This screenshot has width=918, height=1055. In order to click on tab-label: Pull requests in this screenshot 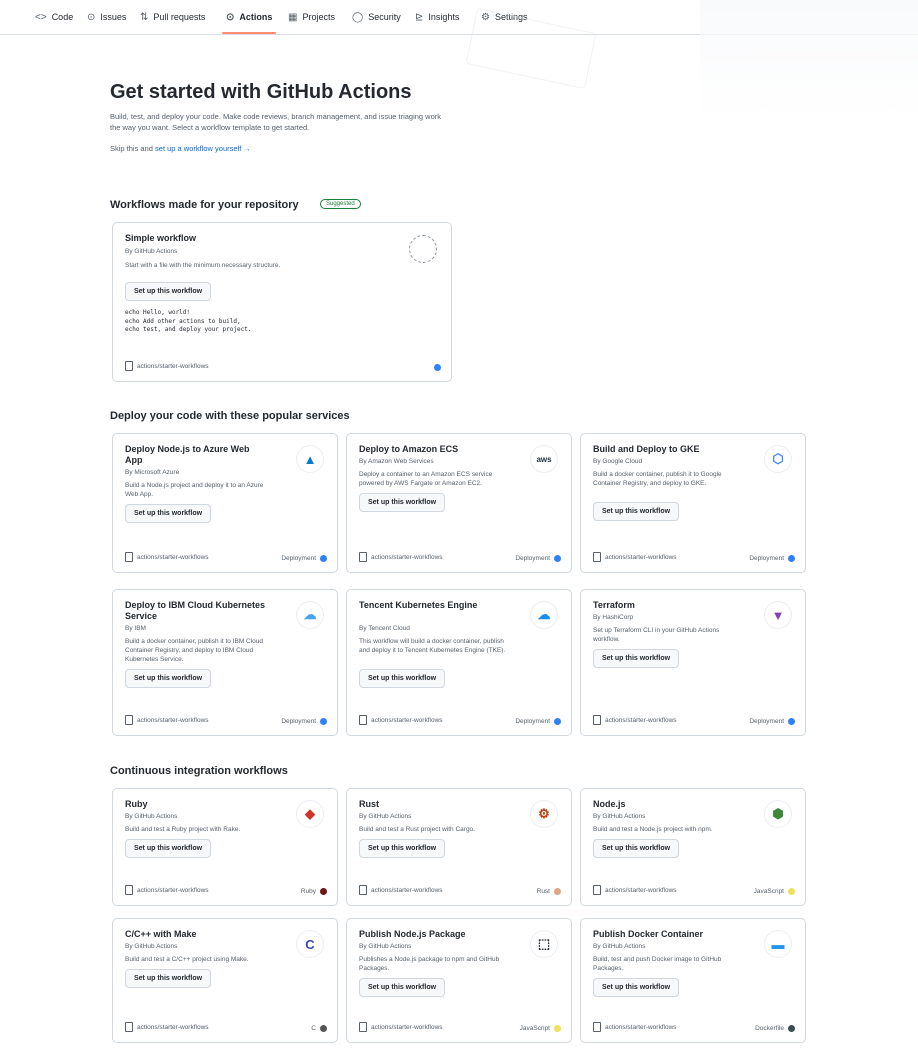, I will do `click(179, 17)`.